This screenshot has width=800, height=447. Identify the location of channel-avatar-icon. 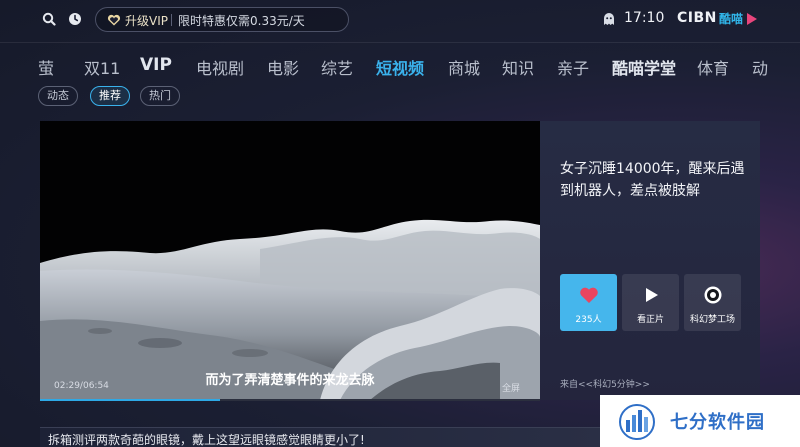
(713, 295).